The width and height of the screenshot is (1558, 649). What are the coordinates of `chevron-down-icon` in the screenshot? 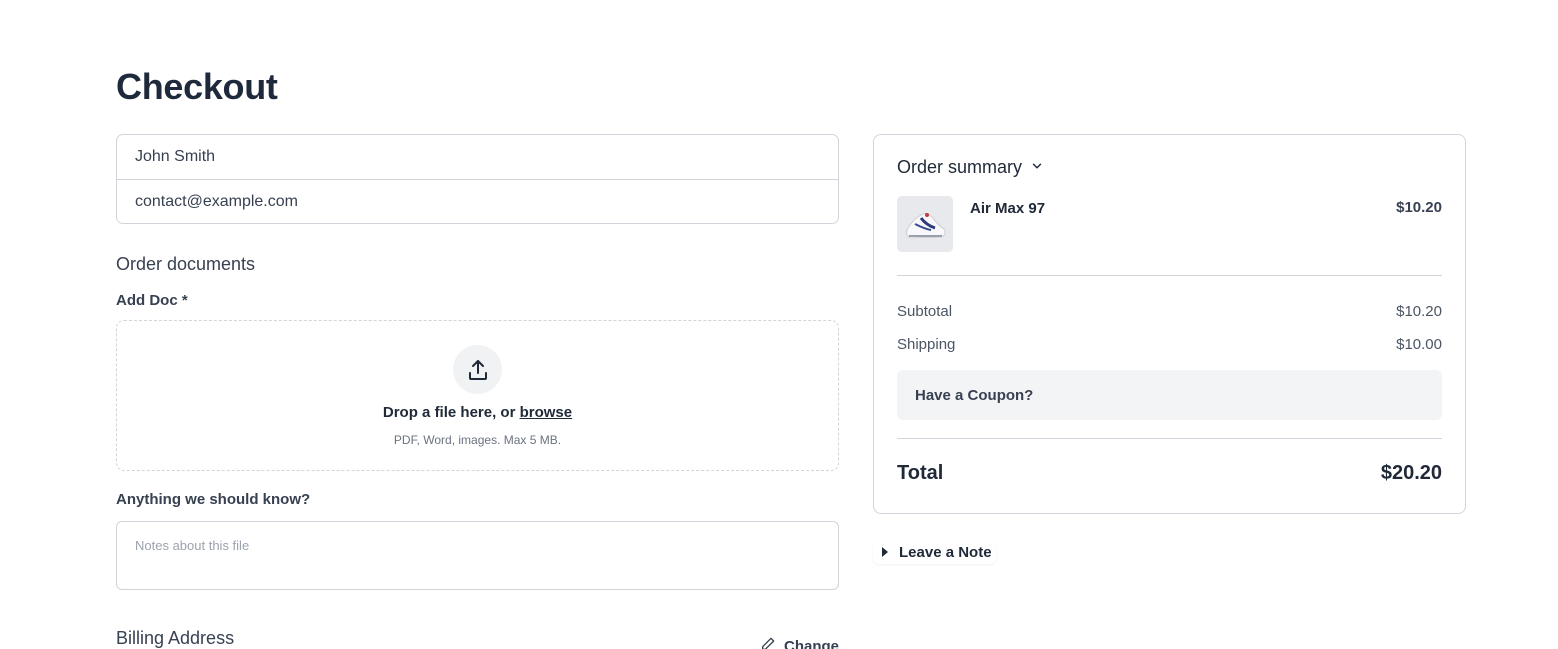 It's located at (1037, 167).